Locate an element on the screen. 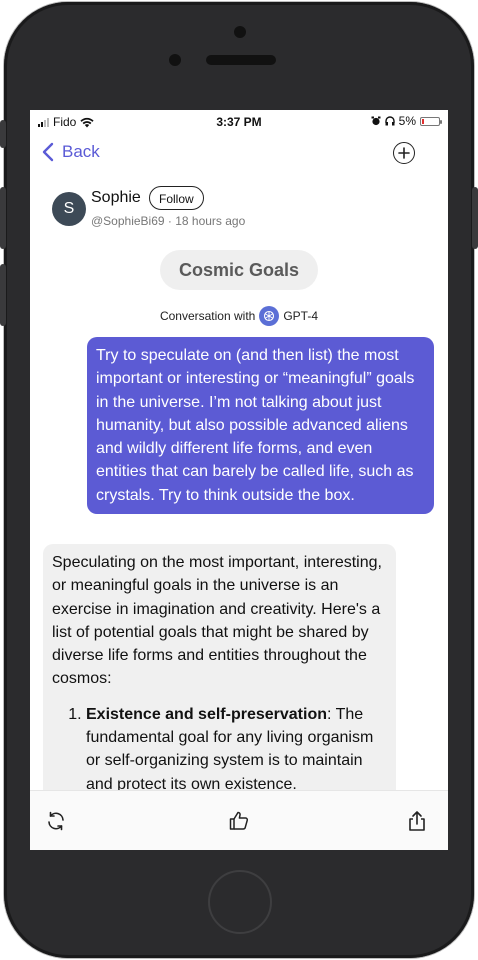  headphones-icon is located at coordinates (389, 121).